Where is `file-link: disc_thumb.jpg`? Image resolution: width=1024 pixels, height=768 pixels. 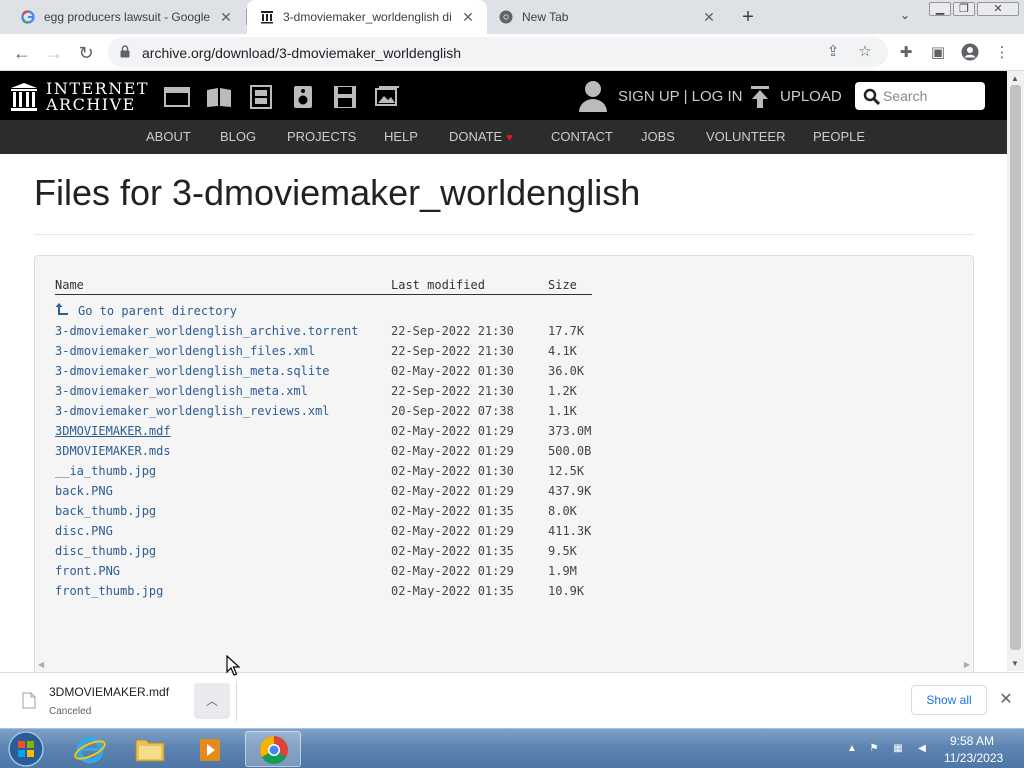
file-link: disc_thumb.jpg is located at coordinates (105, 551).